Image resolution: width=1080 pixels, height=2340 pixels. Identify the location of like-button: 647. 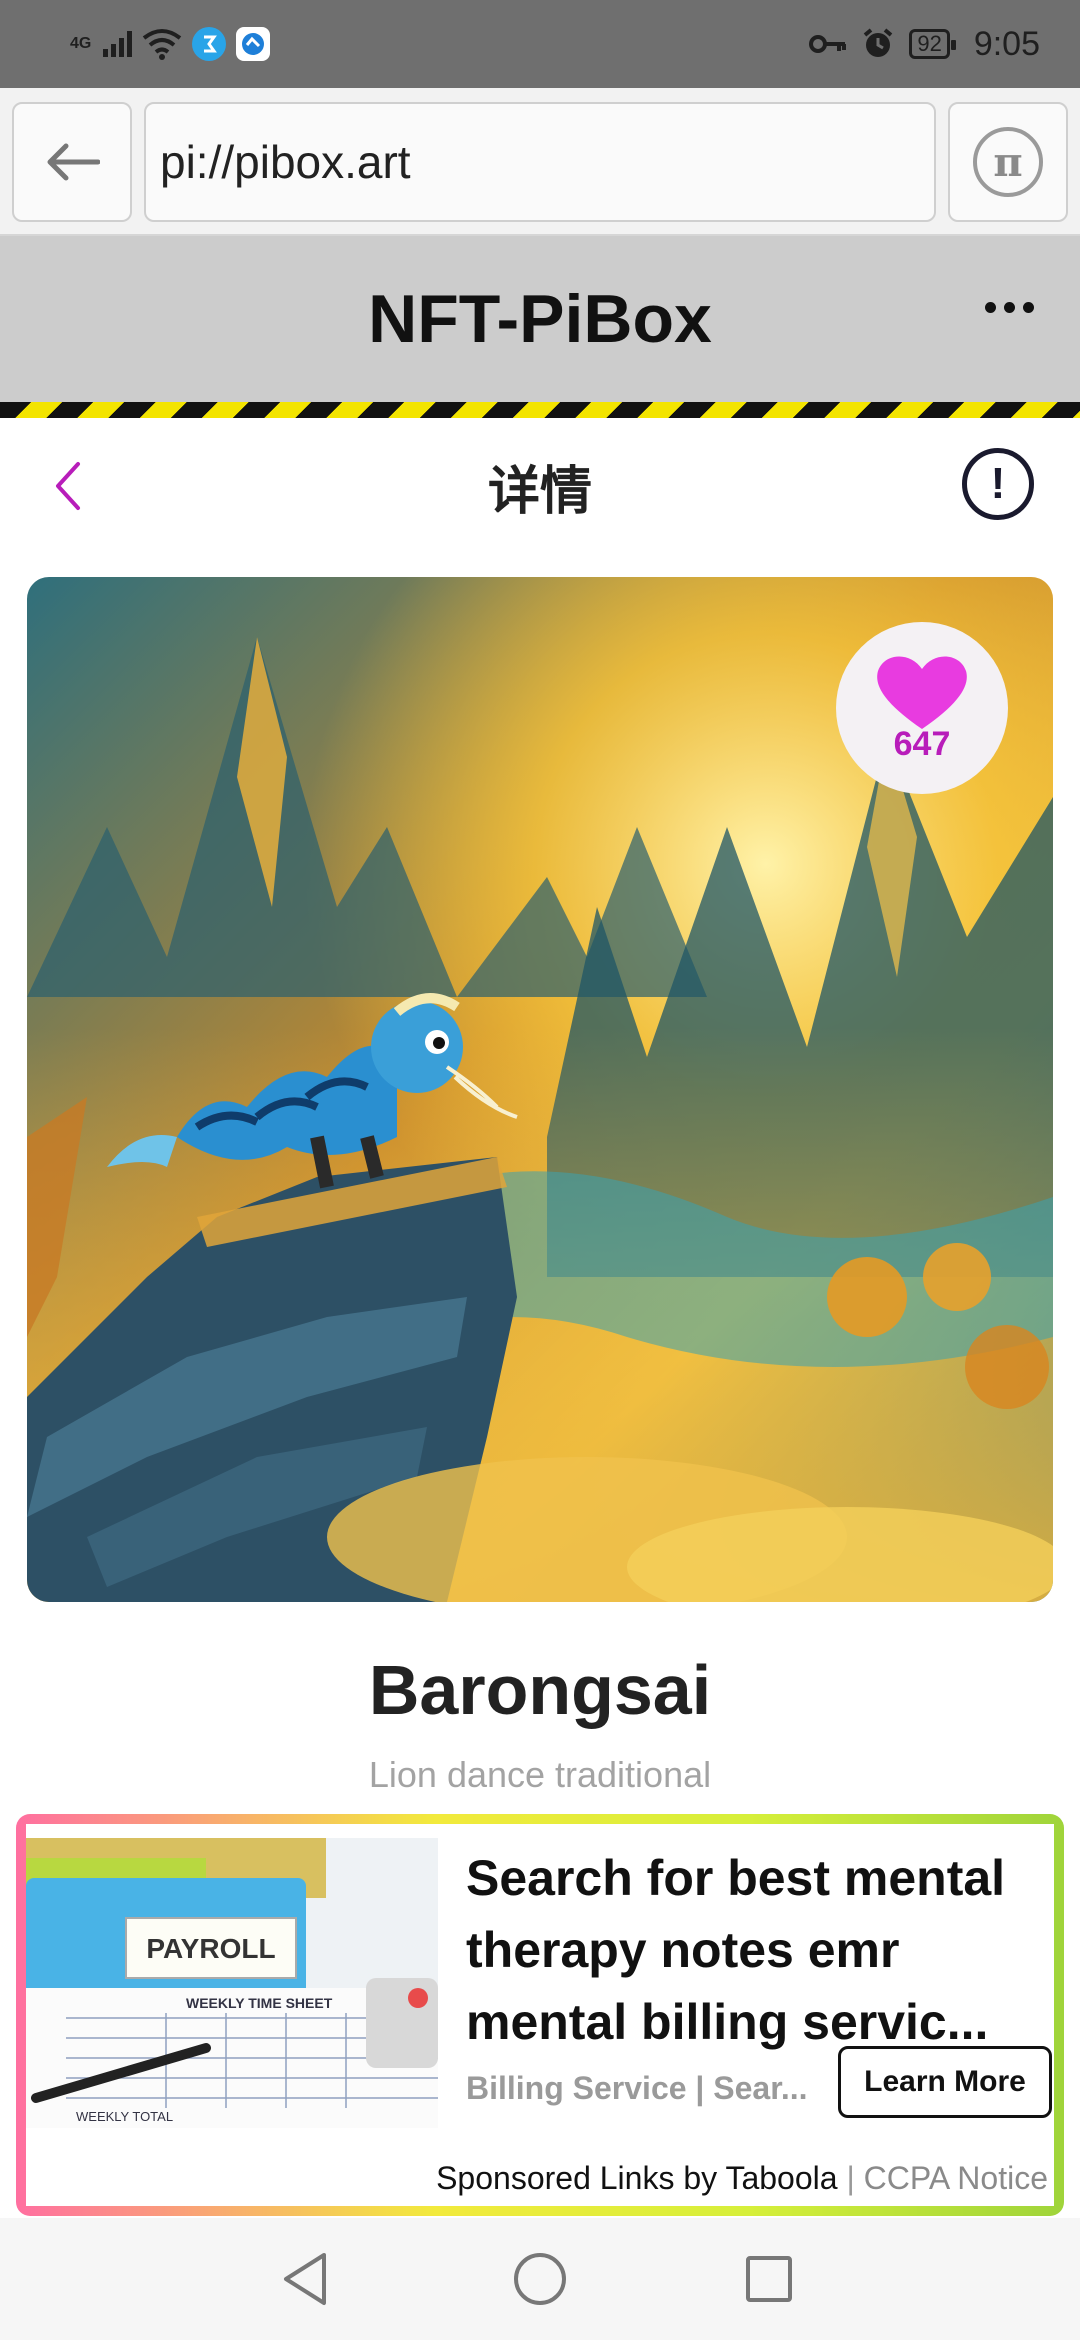
(922, 708).